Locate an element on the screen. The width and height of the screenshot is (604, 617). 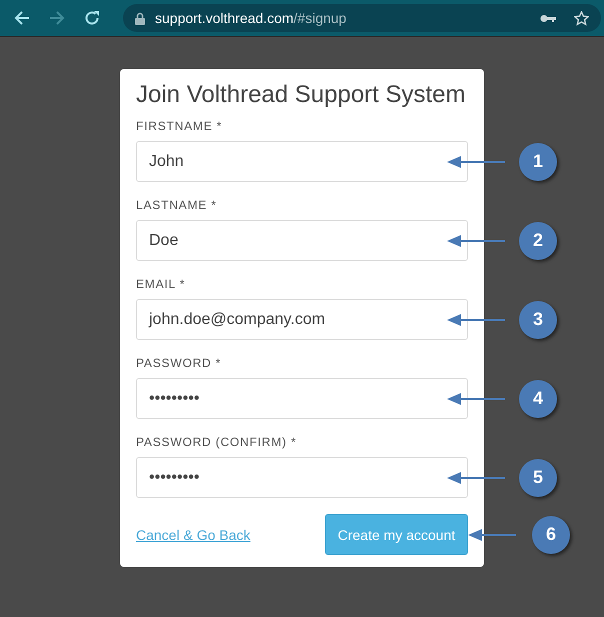
callout-badge: 4 is located at coordinates (538, 399).